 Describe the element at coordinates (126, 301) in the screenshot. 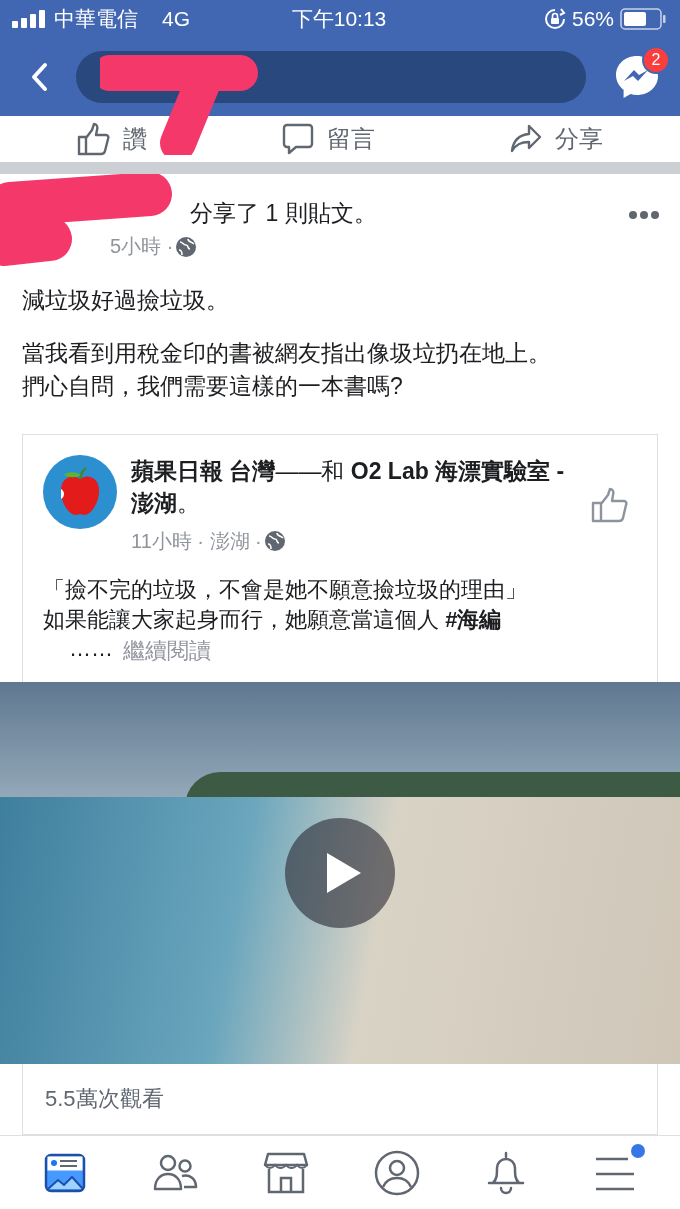

I see `post-text-line: 減垃圾好過撿垃圾。` at that location.